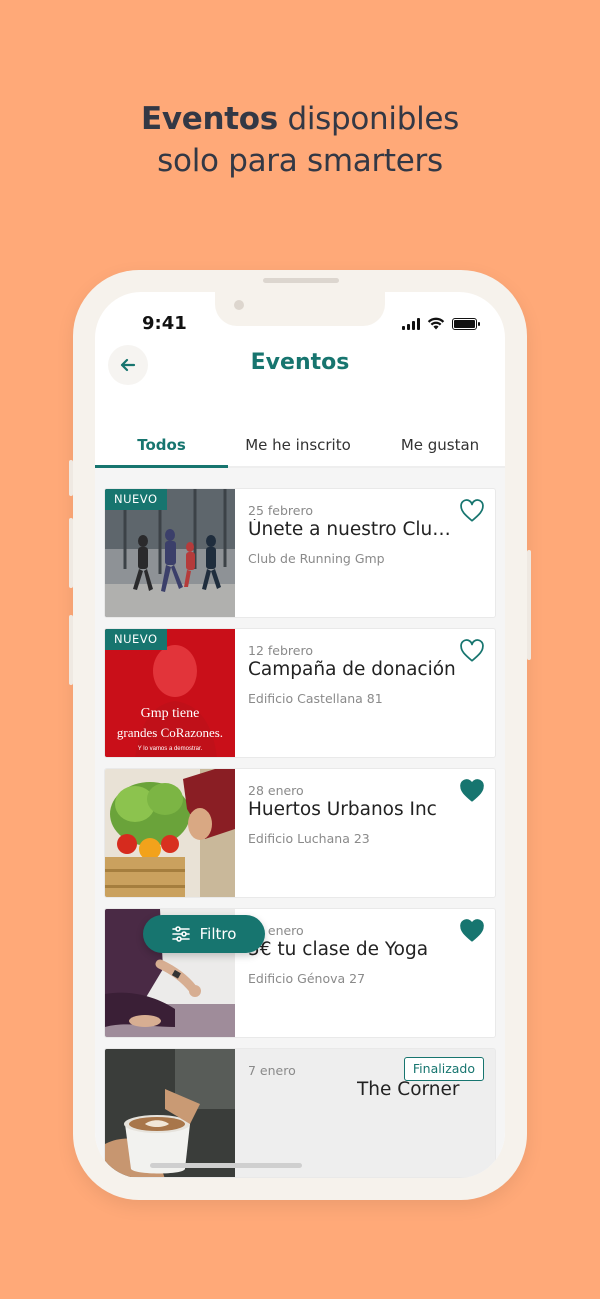 This screenshot has width=600, height=1299. I want to click on status-time: 9:41, so click(164, 323).